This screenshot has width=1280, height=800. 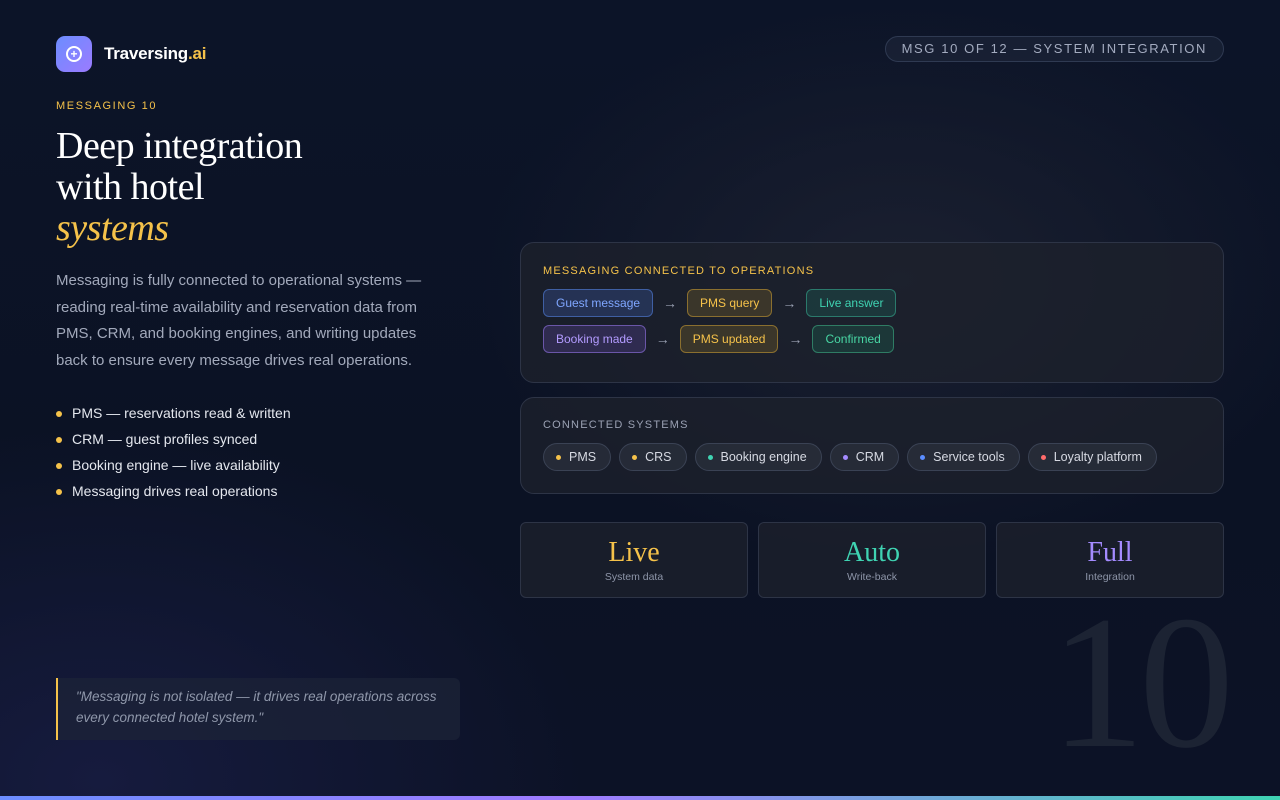 I want to click on system-chip-crs: CRS, so click(x=653, y=457).